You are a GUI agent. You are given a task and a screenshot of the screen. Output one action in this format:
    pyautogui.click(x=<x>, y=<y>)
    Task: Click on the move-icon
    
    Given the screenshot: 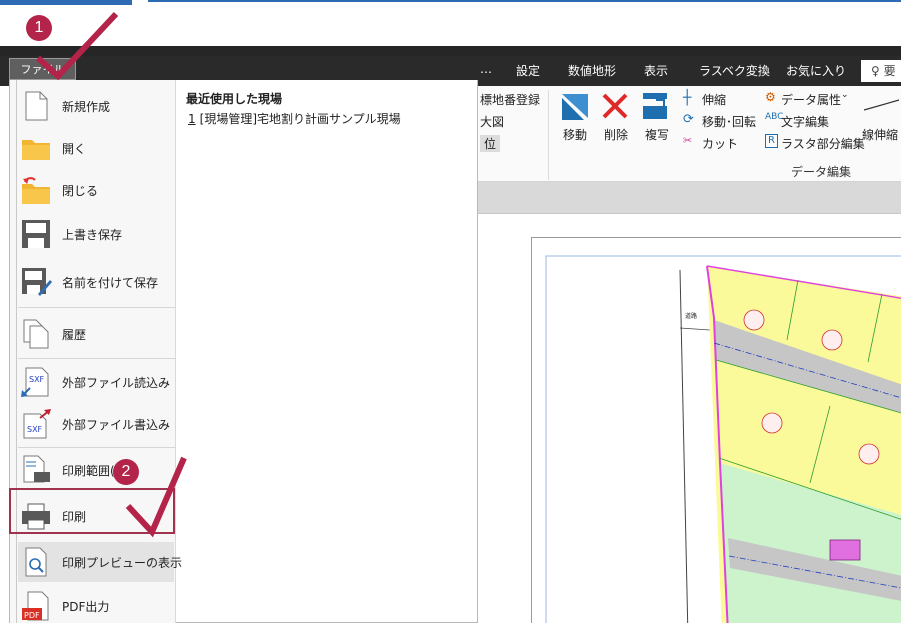 What is the action you would take?
    pyautogui.click(x=576, y=107)
    